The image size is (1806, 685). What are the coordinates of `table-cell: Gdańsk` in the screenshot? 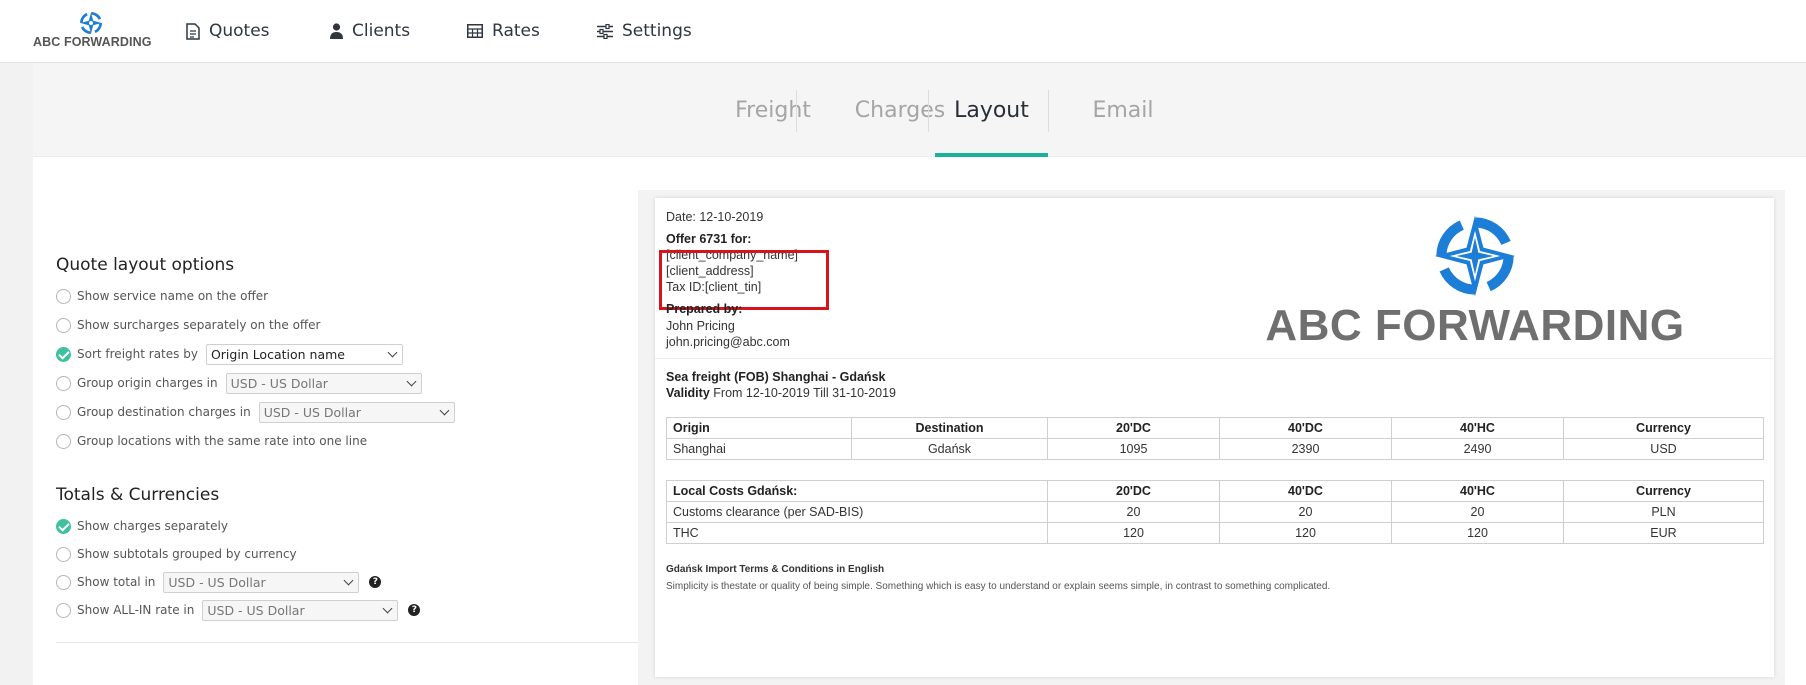 It's located at (949, 449).